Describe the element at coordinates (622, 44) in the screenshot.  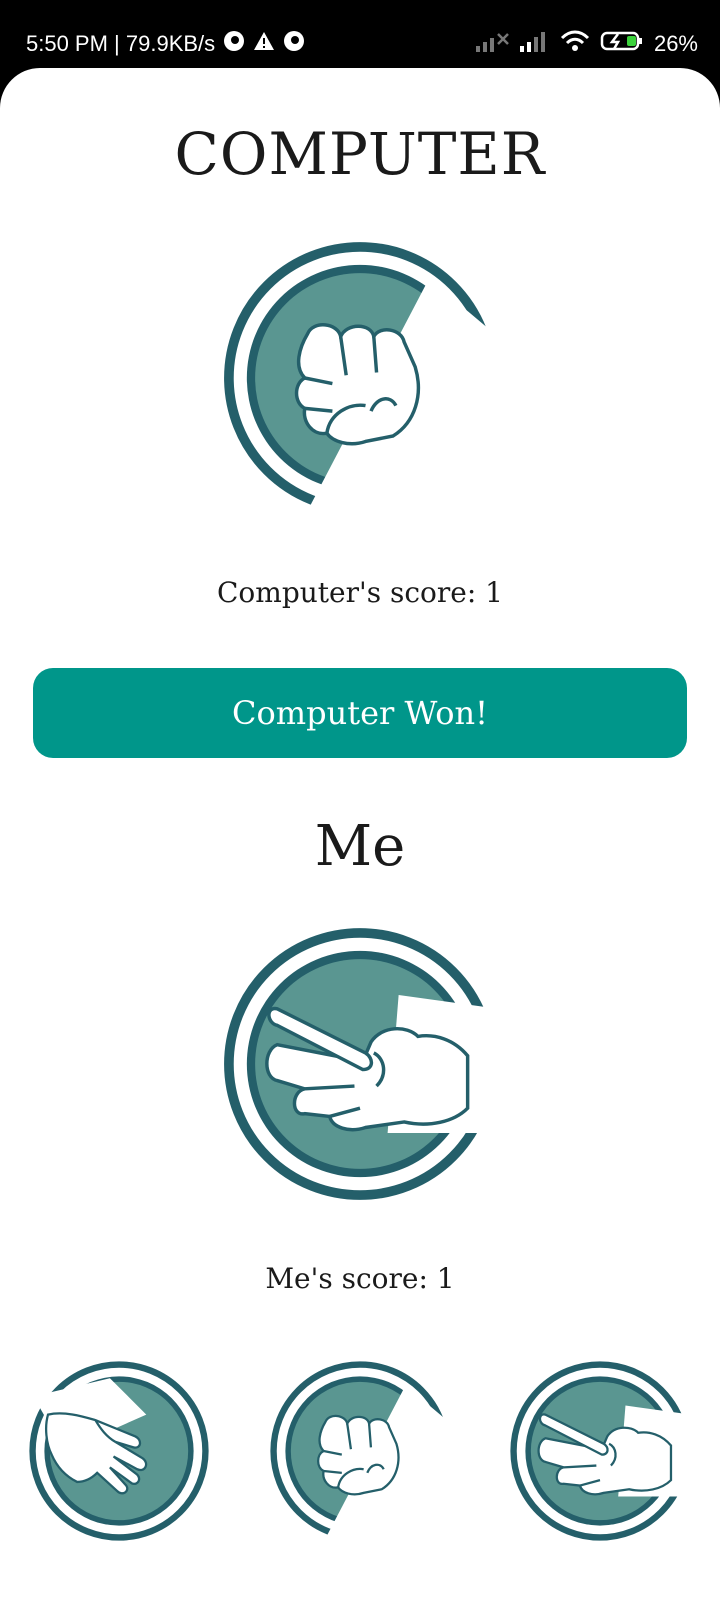
I see `battery-charging-icon` at that location.